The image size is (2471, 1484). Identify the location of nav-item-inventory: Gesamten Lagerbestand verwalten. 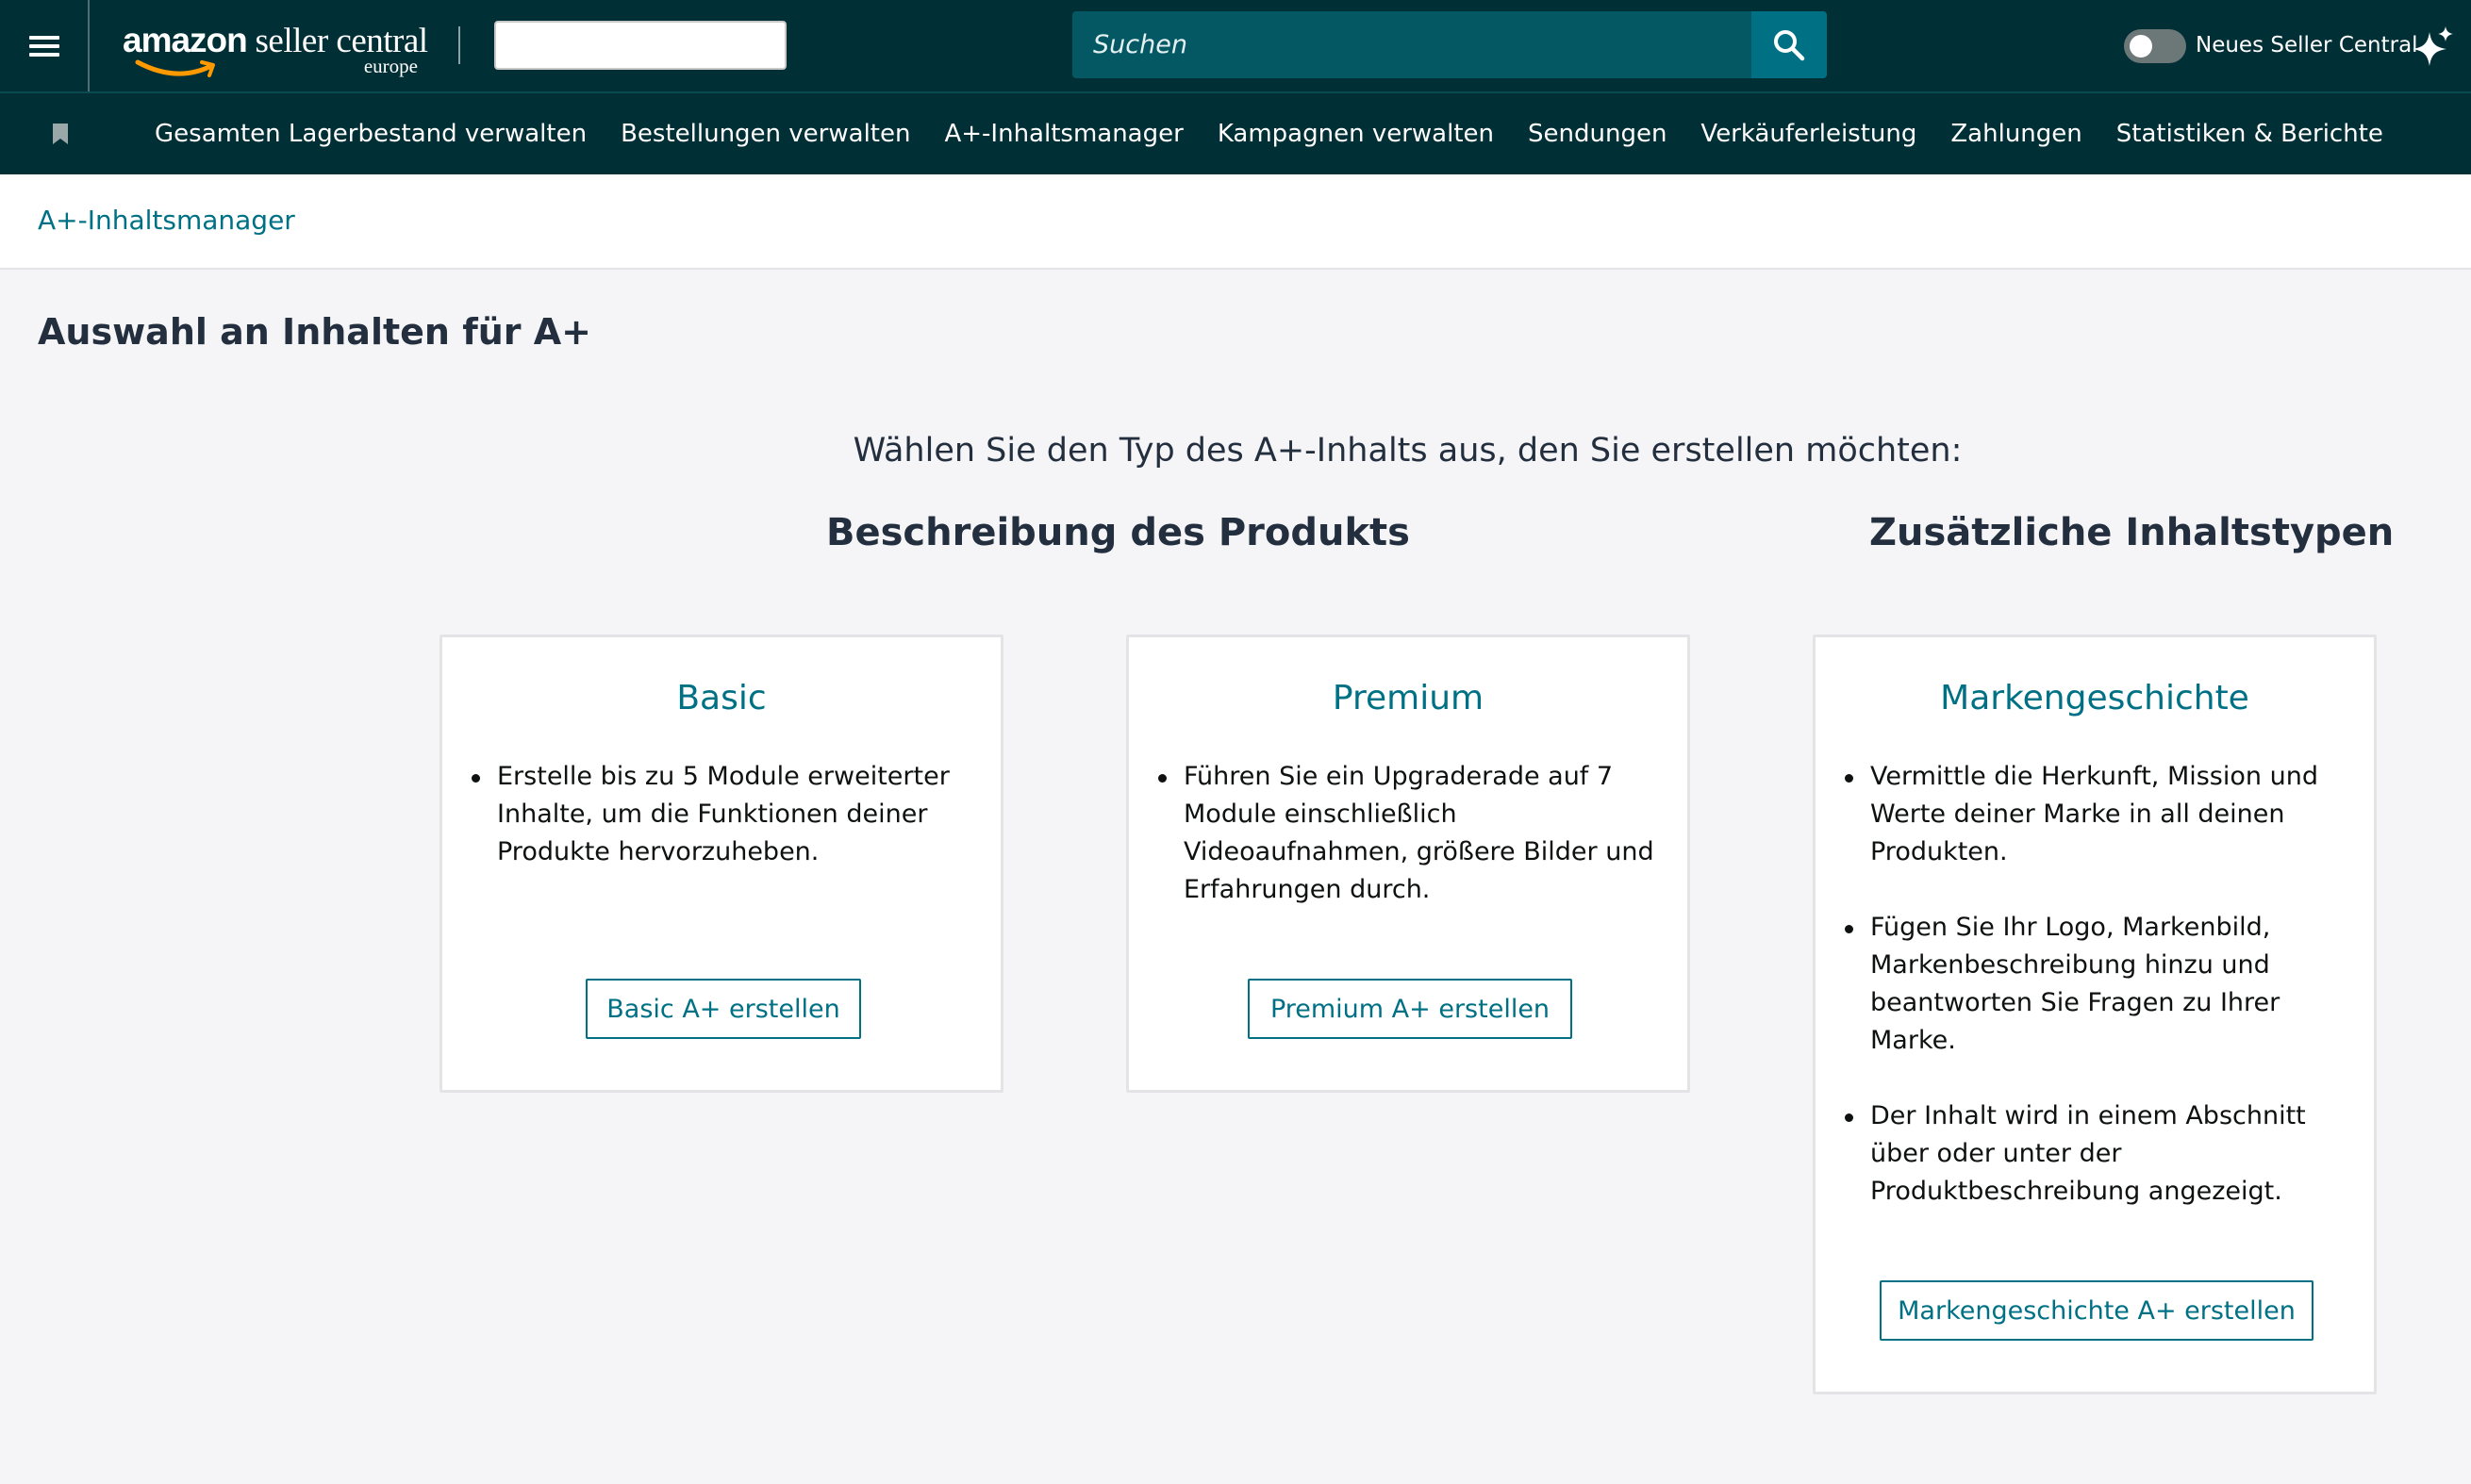
(371, 134).